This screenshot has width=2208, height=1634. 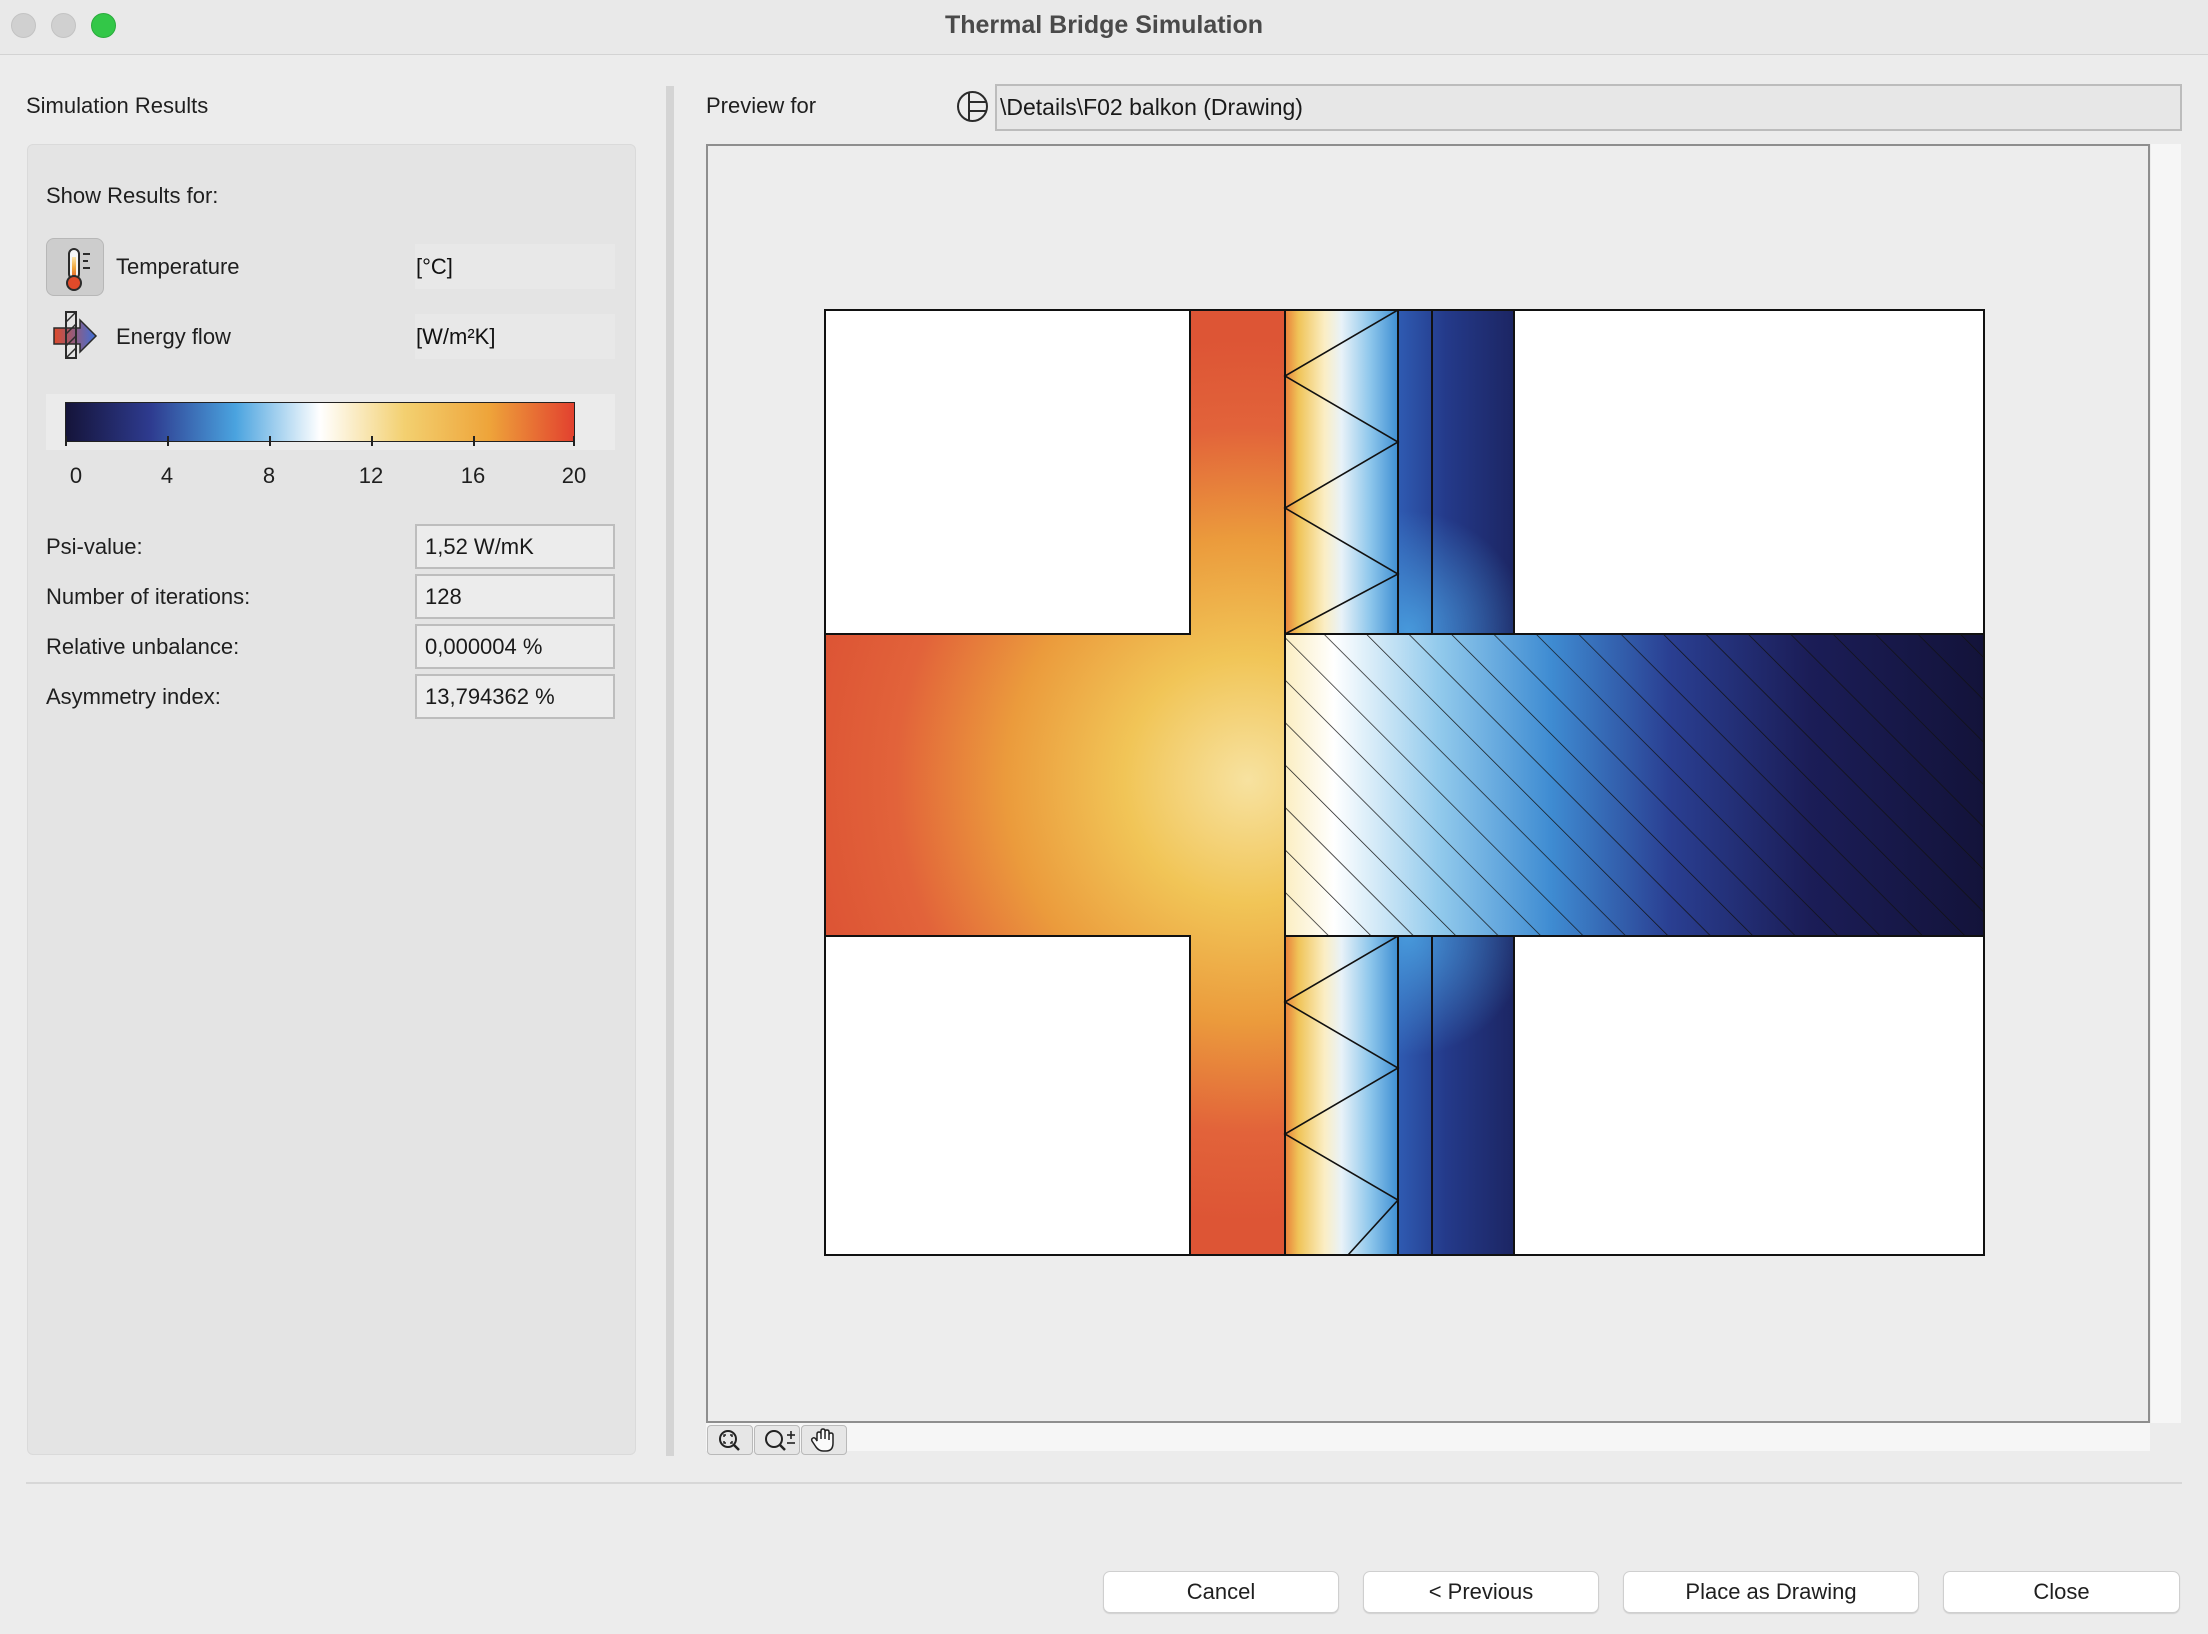 I want to click on energy-flow-option-label: Energy flow, so click(x=173, y=337).